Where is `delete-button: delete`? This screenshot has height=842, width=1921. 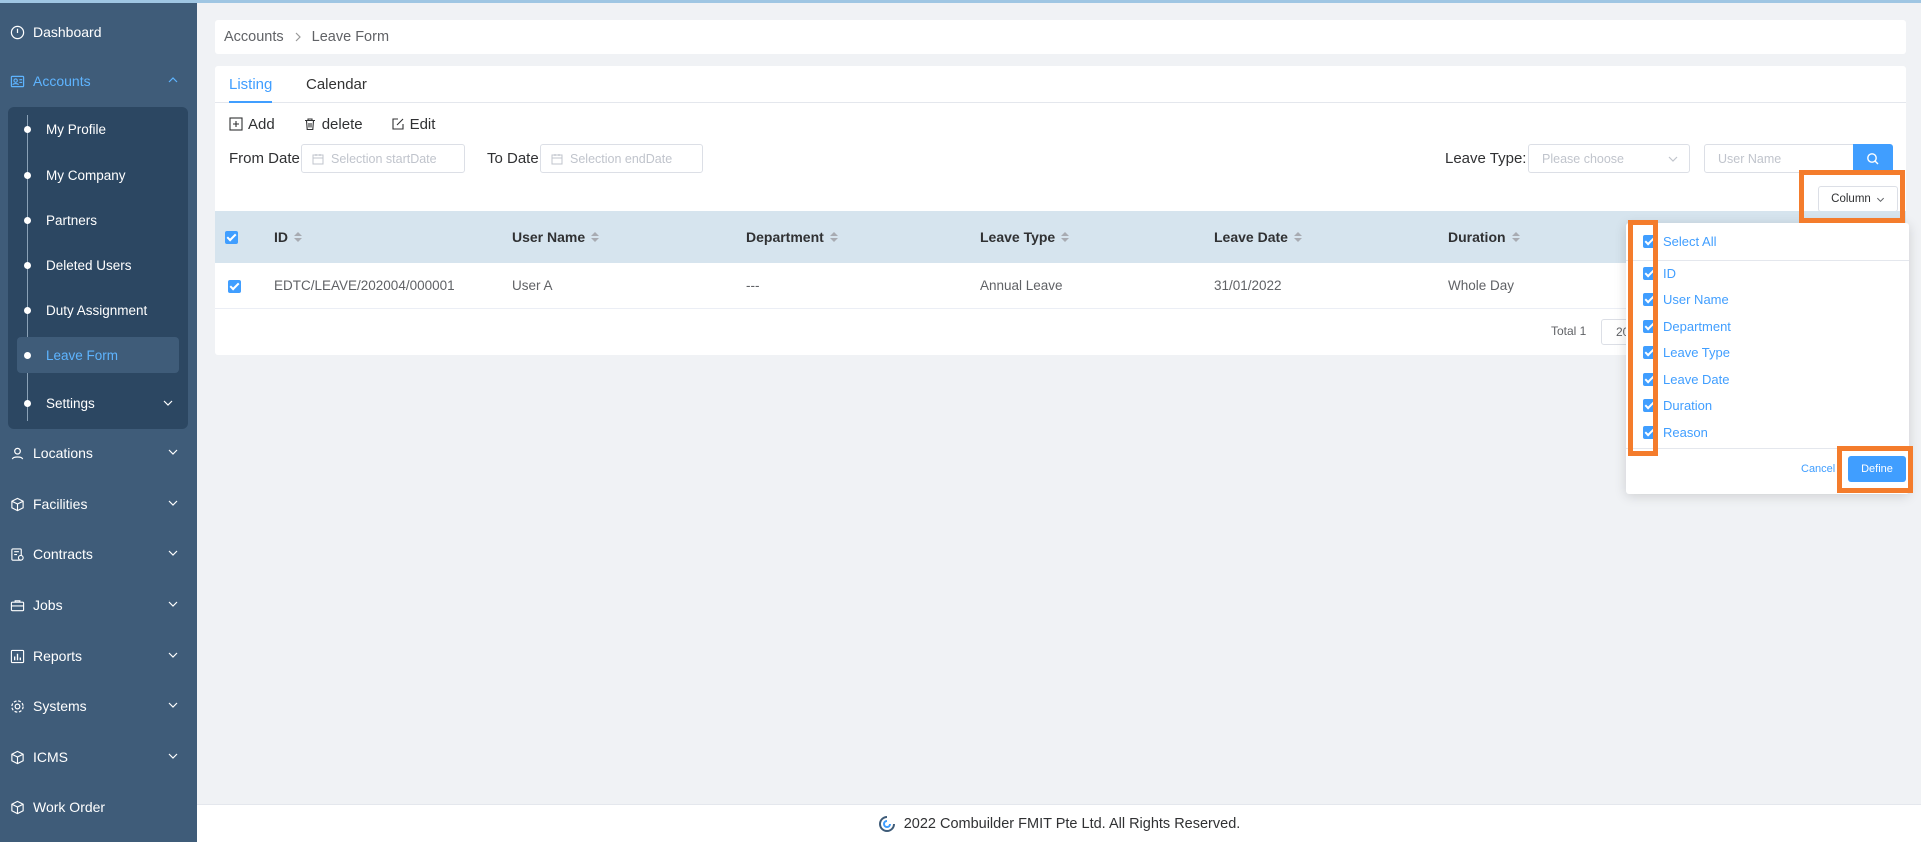
delete-button: delete is located at coordinates (333, 124).